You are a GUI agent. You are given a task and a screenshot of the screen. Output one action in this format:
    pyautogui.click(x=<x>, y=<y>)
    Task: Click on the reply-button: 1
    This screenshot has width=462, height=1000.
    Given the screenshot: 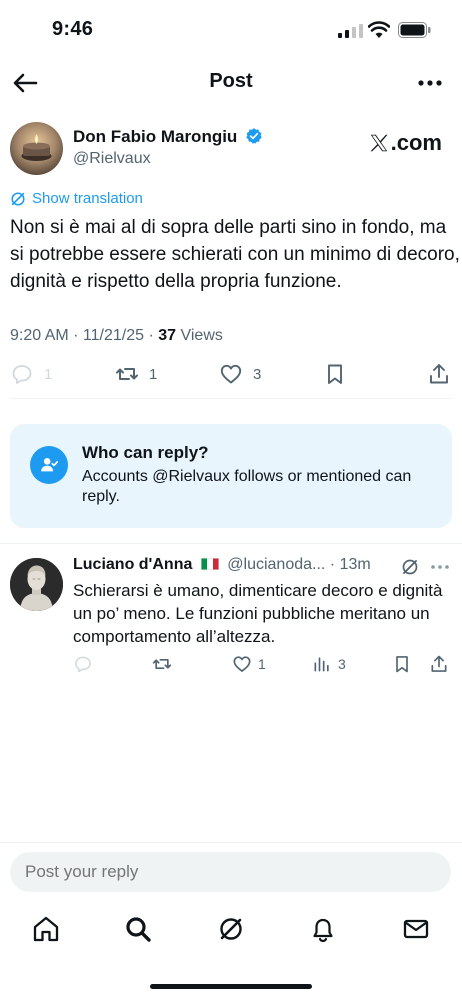 What is the action you would take?
    pyautogui.click(x=31, y=374)
    